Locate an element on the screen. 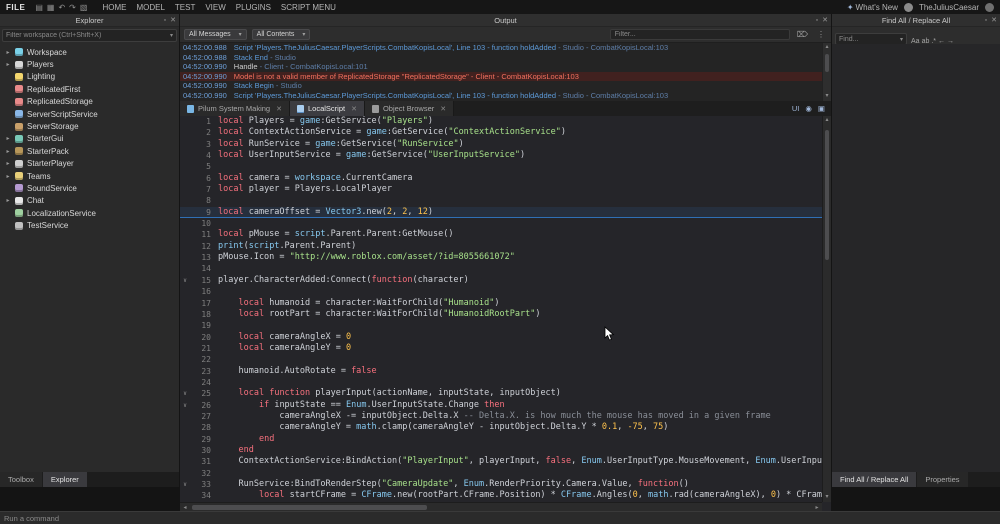  output-row: 04:52:00.988 Stack End - Studio is located at coordinates (501, 58).